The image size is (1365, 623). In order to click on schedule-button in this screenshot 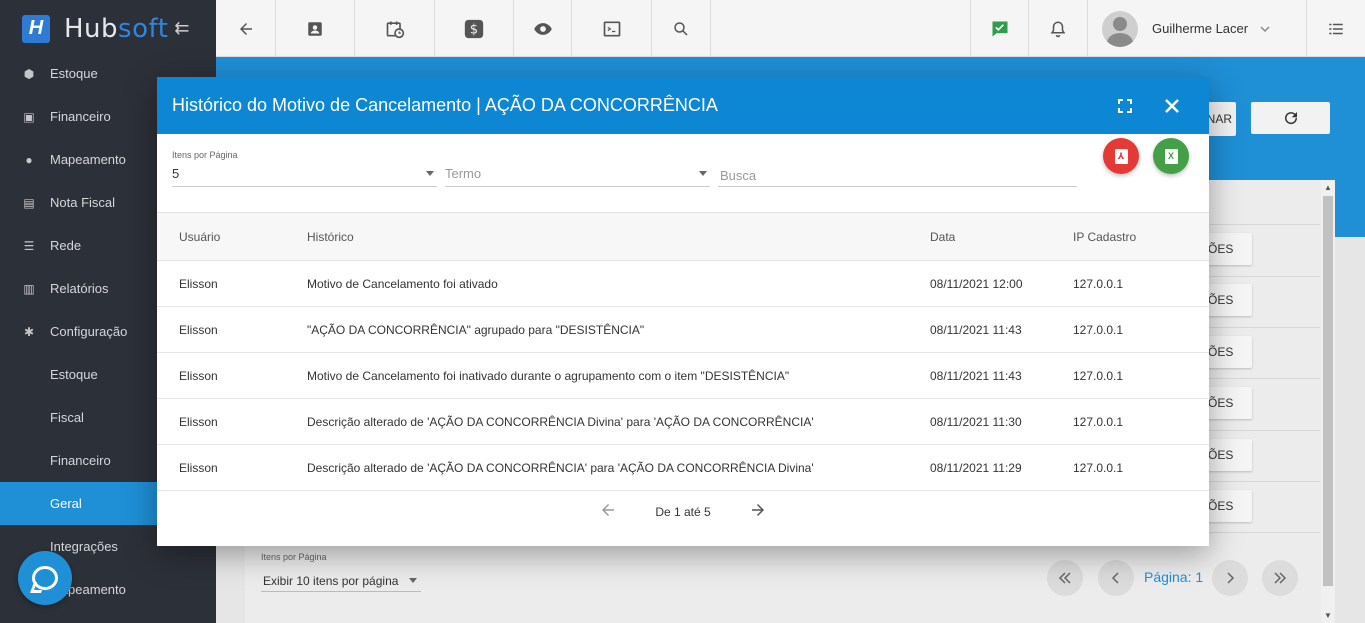, I will do `click(395, 28)`.